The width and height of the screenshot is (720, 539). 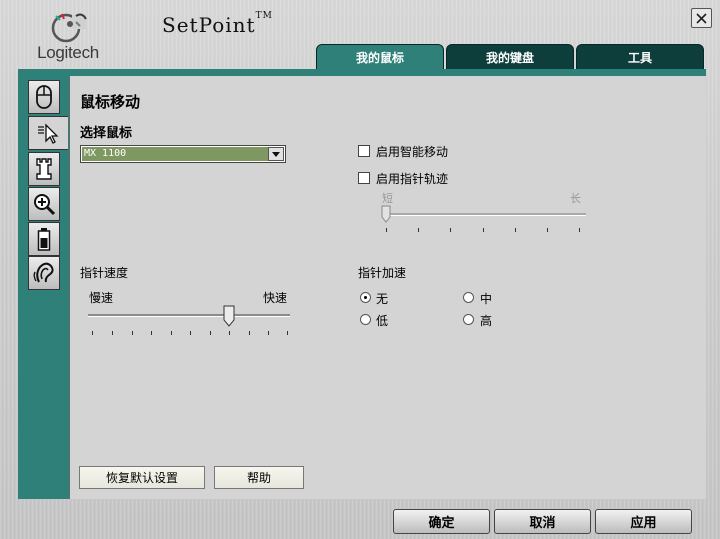 What do you see at coordinates (486, 321) in the screenshot?
I see `accel-high-label: 高` at bounding box center [486, 321].